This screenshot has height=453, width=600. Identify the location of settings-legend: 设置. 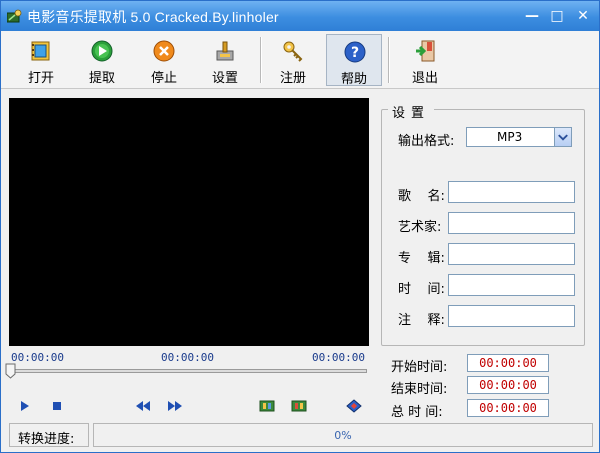
(411, 111).